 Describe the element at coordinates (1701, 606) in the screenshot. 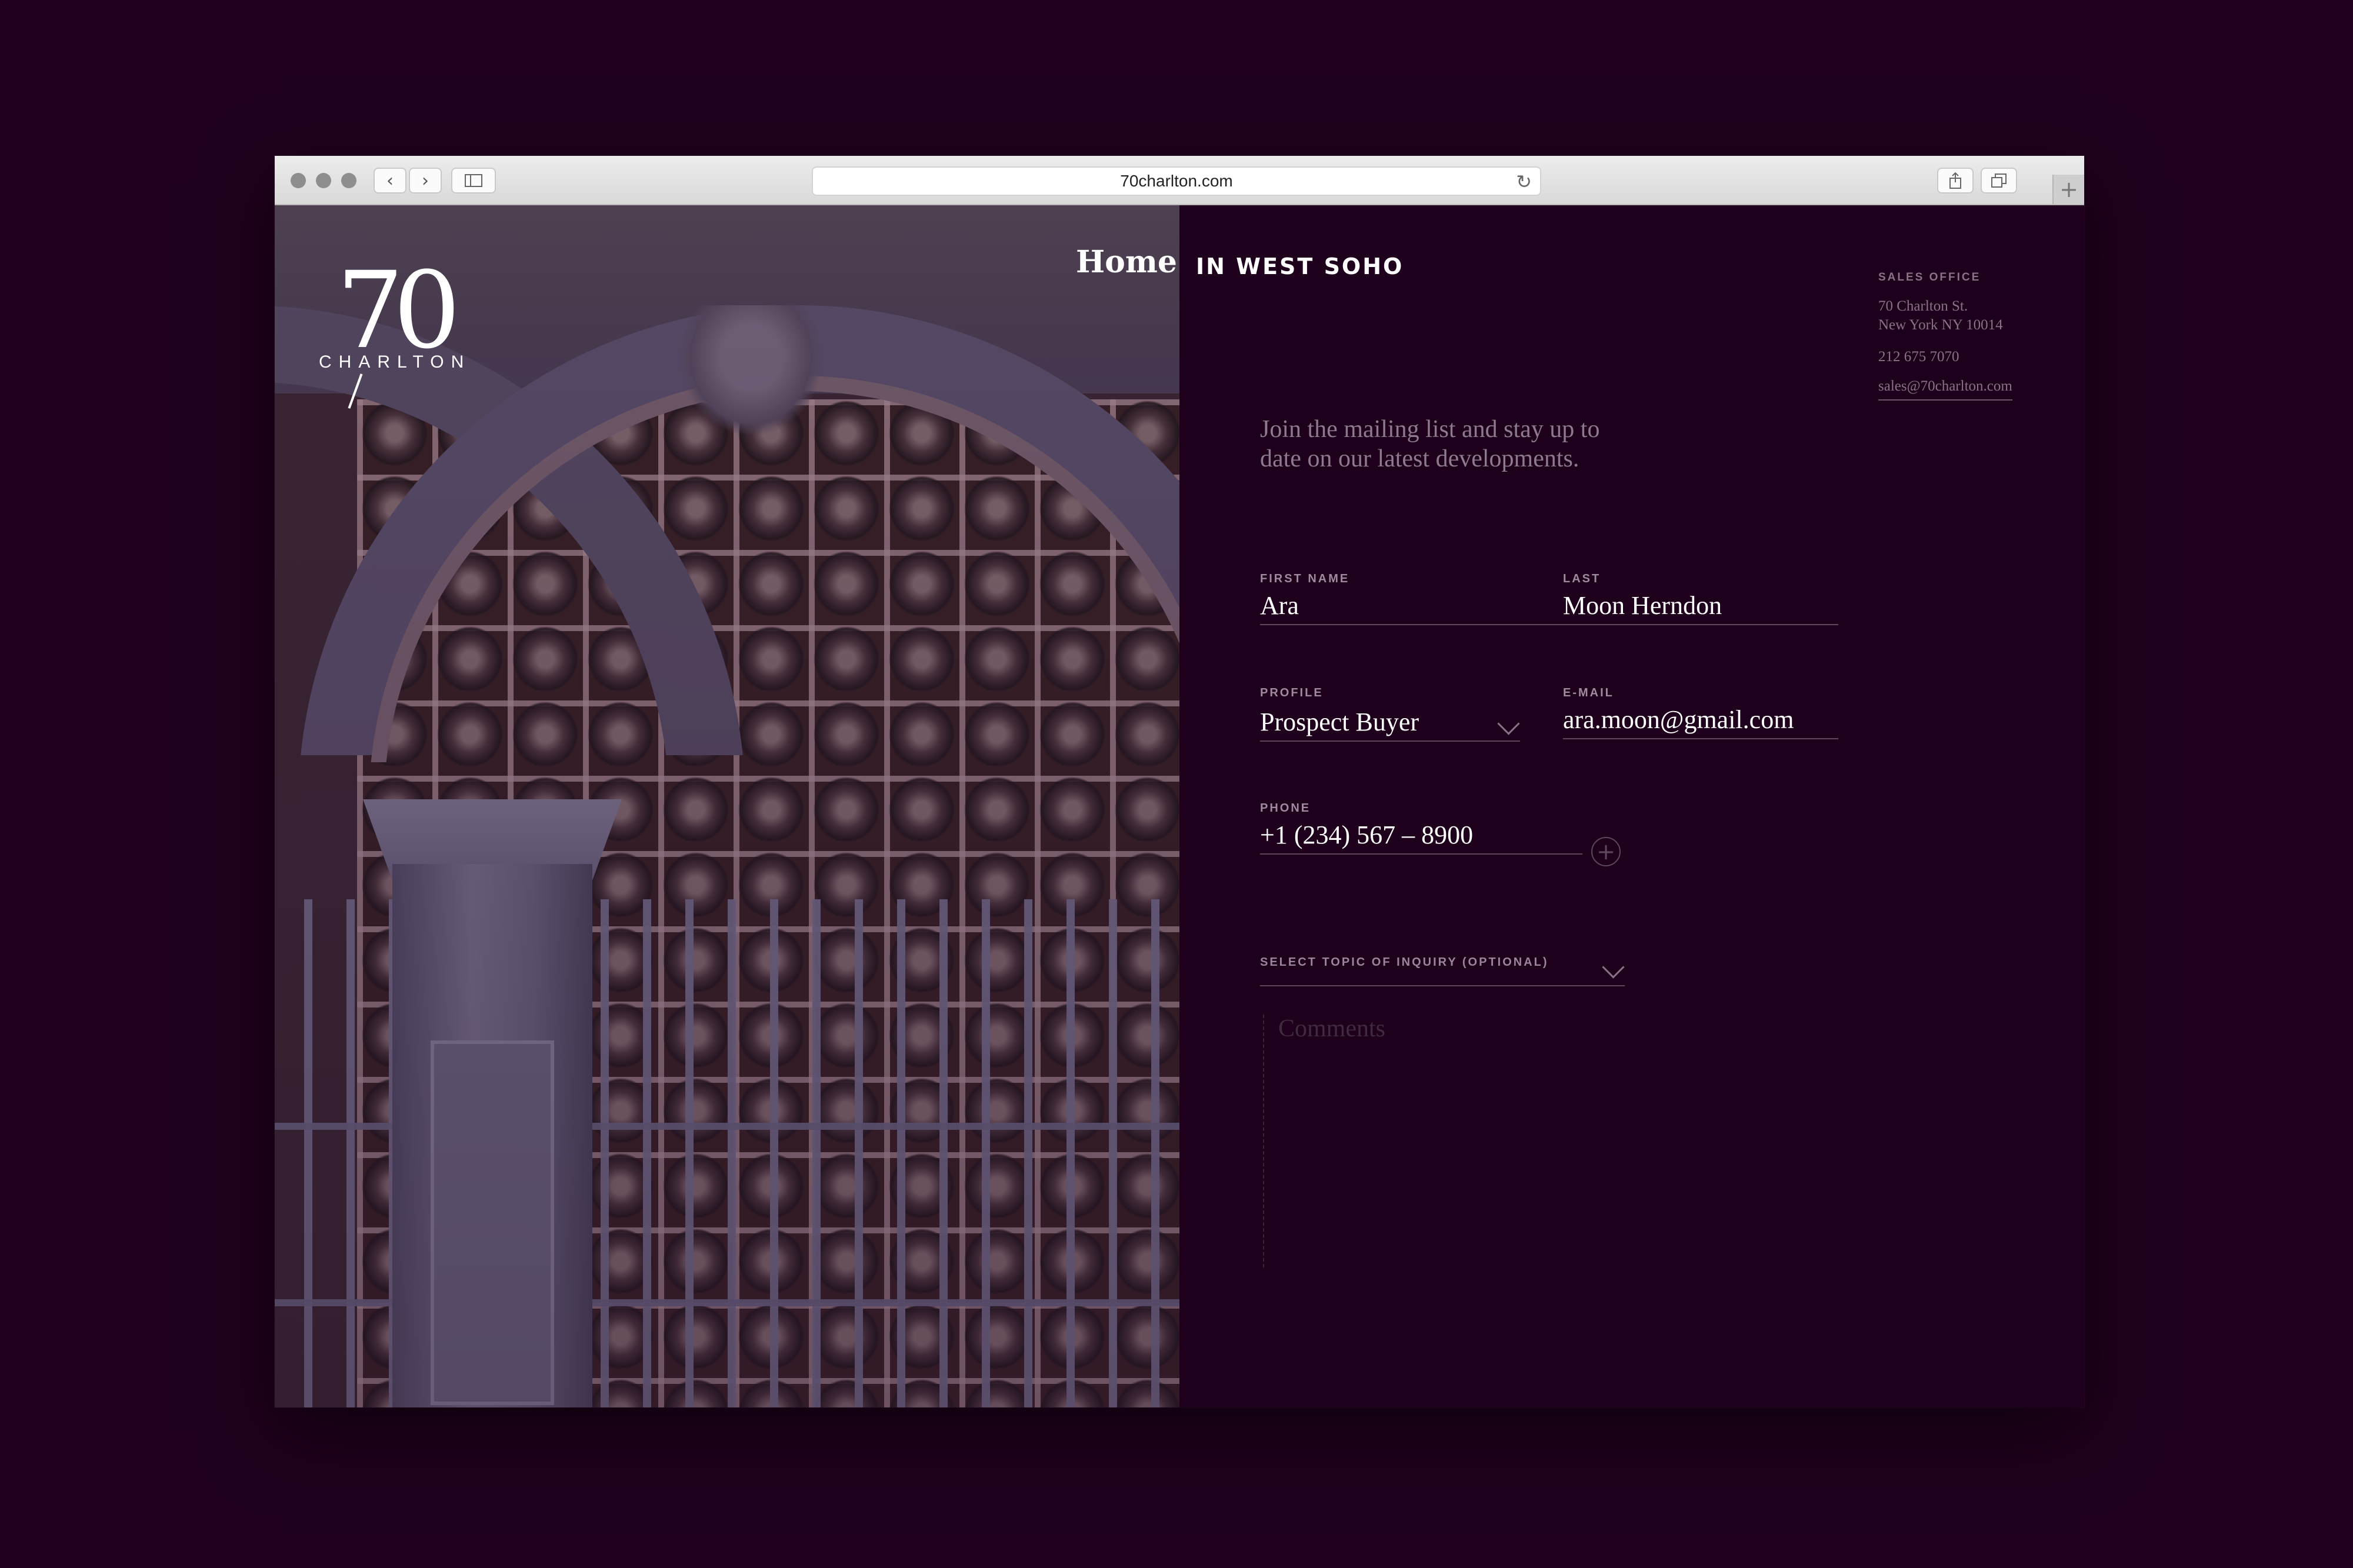

I see `last-name-field: Moon Herndon` at that location.